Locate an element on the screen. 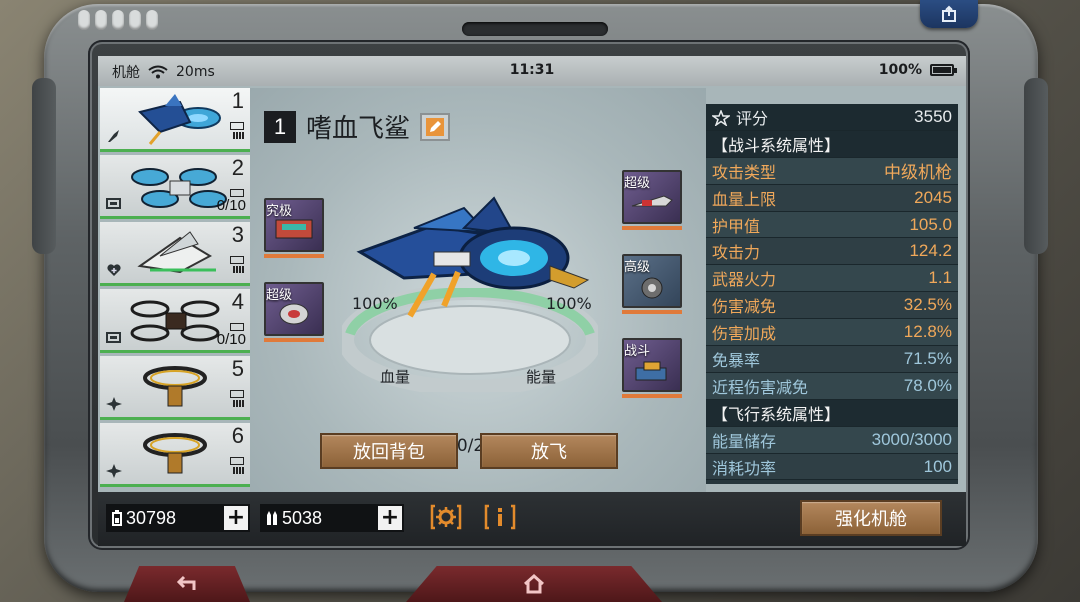 Image resolution: width=1080 pixels, height=602 pixels. stat-label-text: 血量上限 is located at coordinates (744, 199).